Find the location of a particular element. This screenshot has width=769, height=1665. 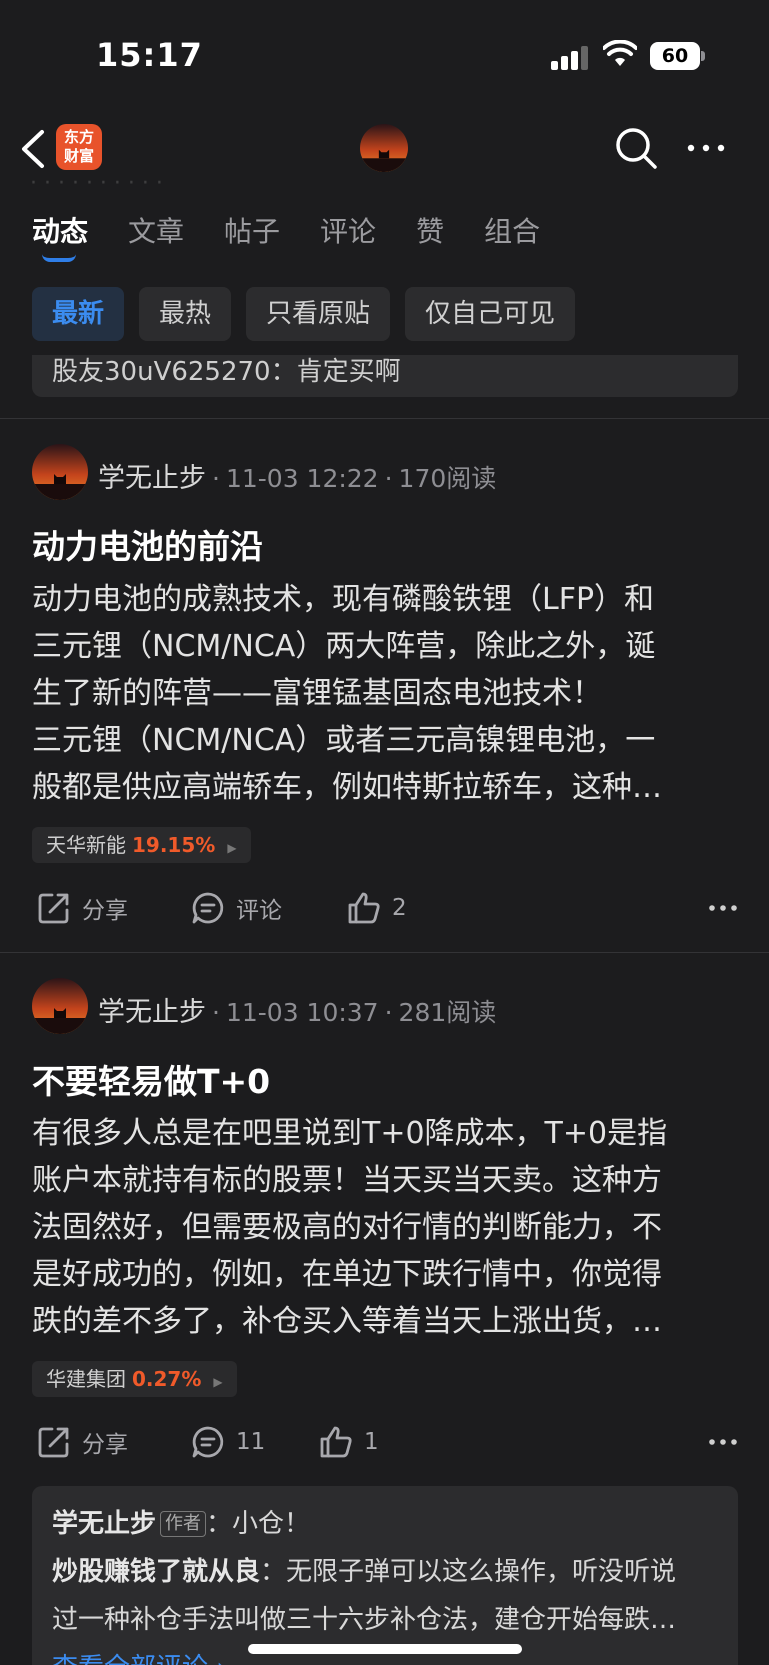

post-title: 动力电池的前沿 is located at coordinates (147, 544).